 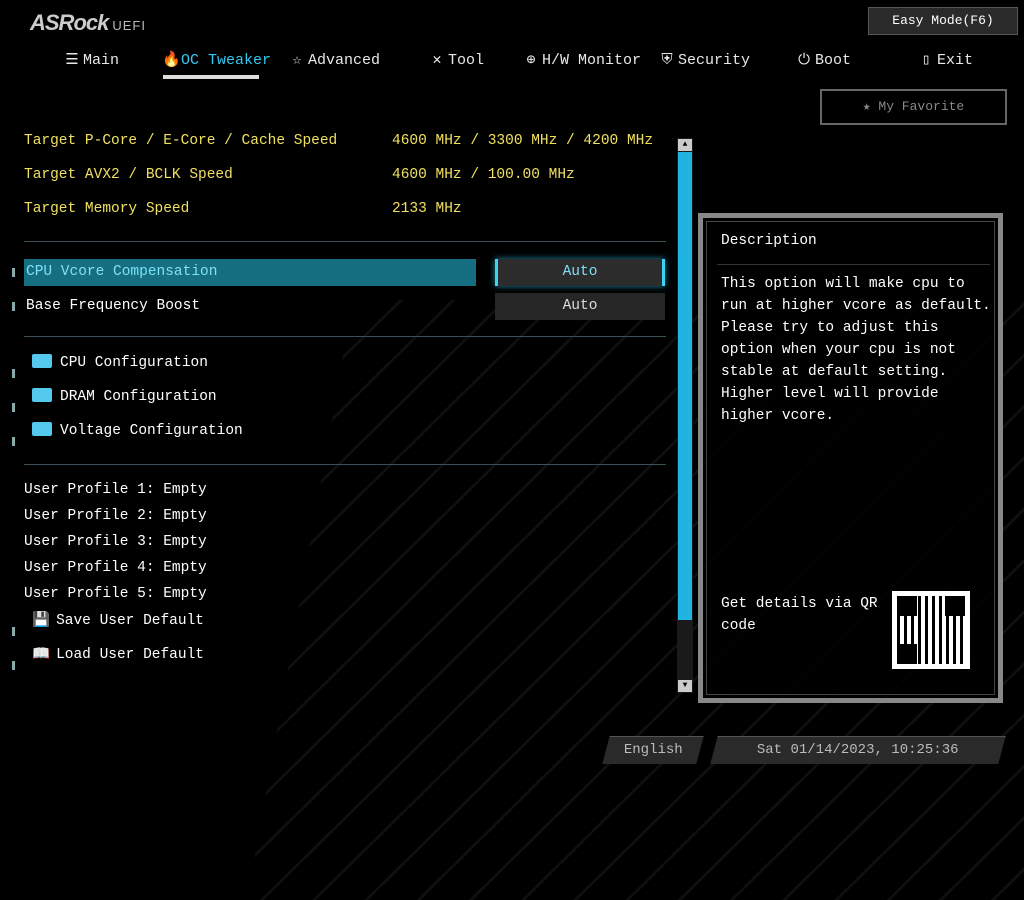 I want to click on qr-caption: Get details via QR code, so click(x=799, y=615).